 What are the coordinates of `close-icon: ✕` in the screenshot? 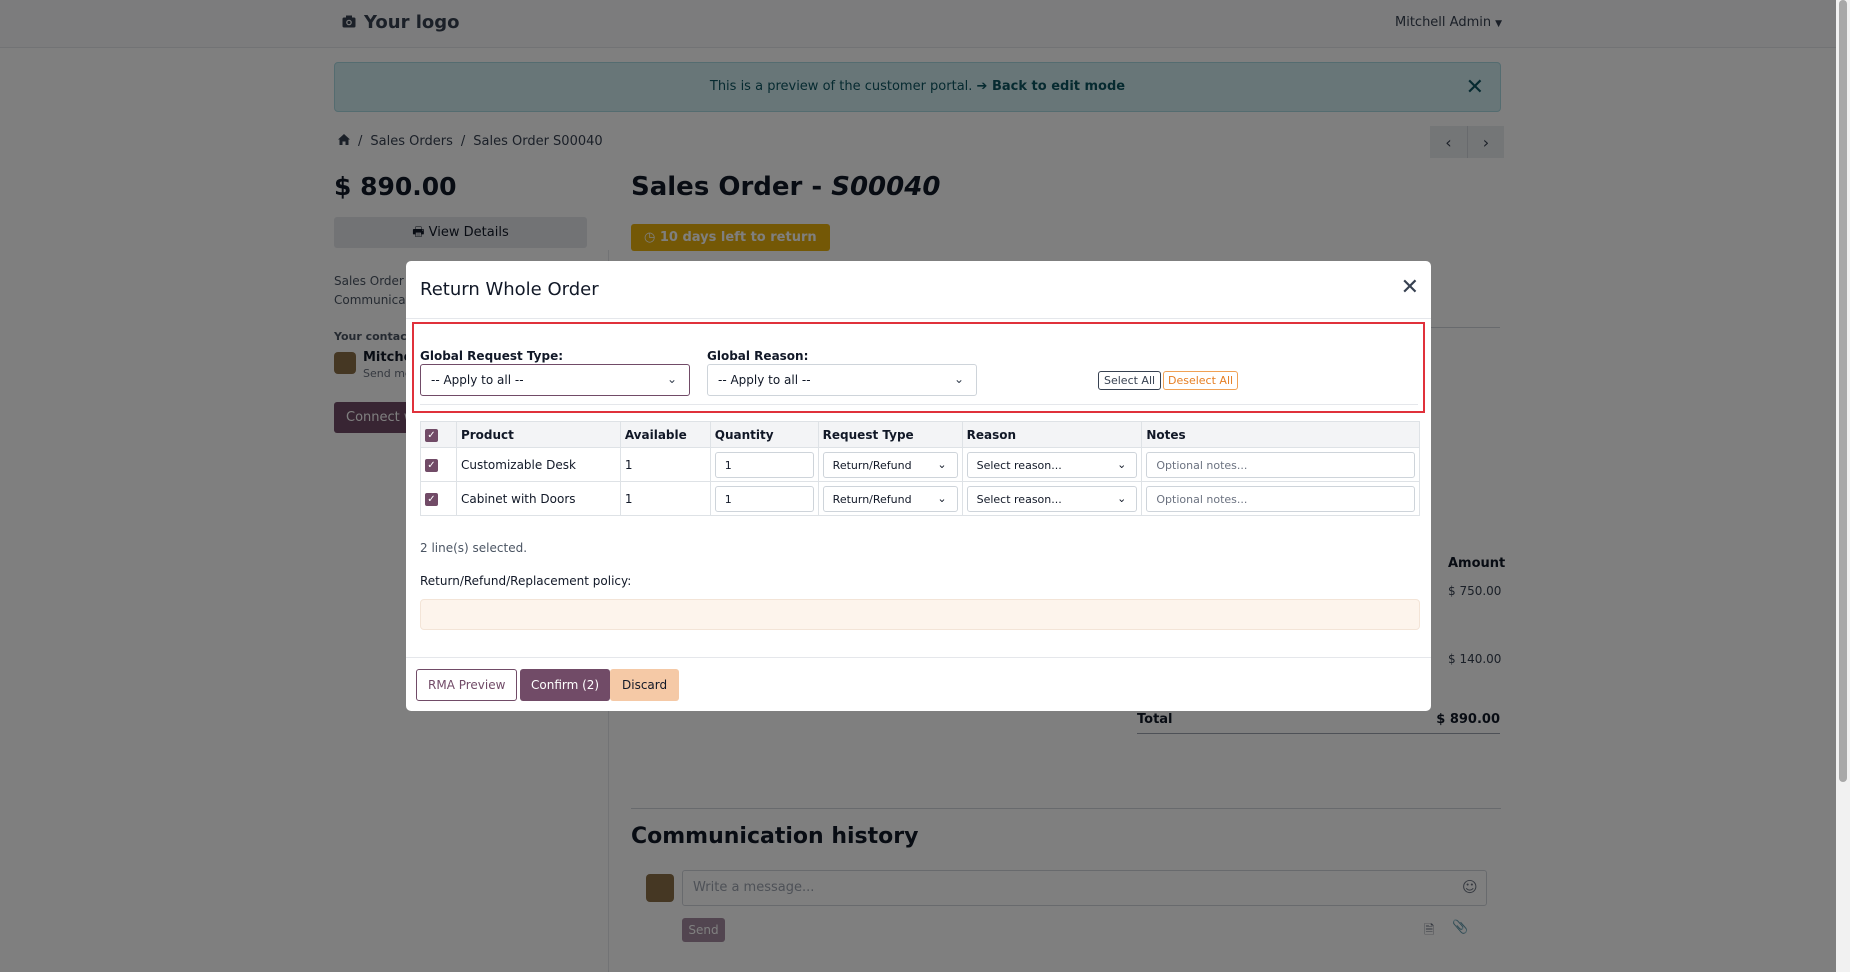 It's located at (1410, 287).